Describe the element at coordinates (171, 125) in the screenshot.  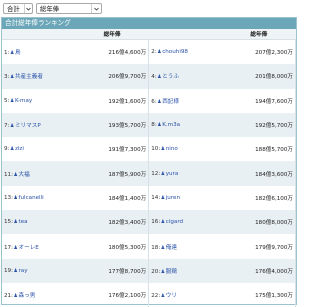
I see `player-name: K.m3a` at that location.